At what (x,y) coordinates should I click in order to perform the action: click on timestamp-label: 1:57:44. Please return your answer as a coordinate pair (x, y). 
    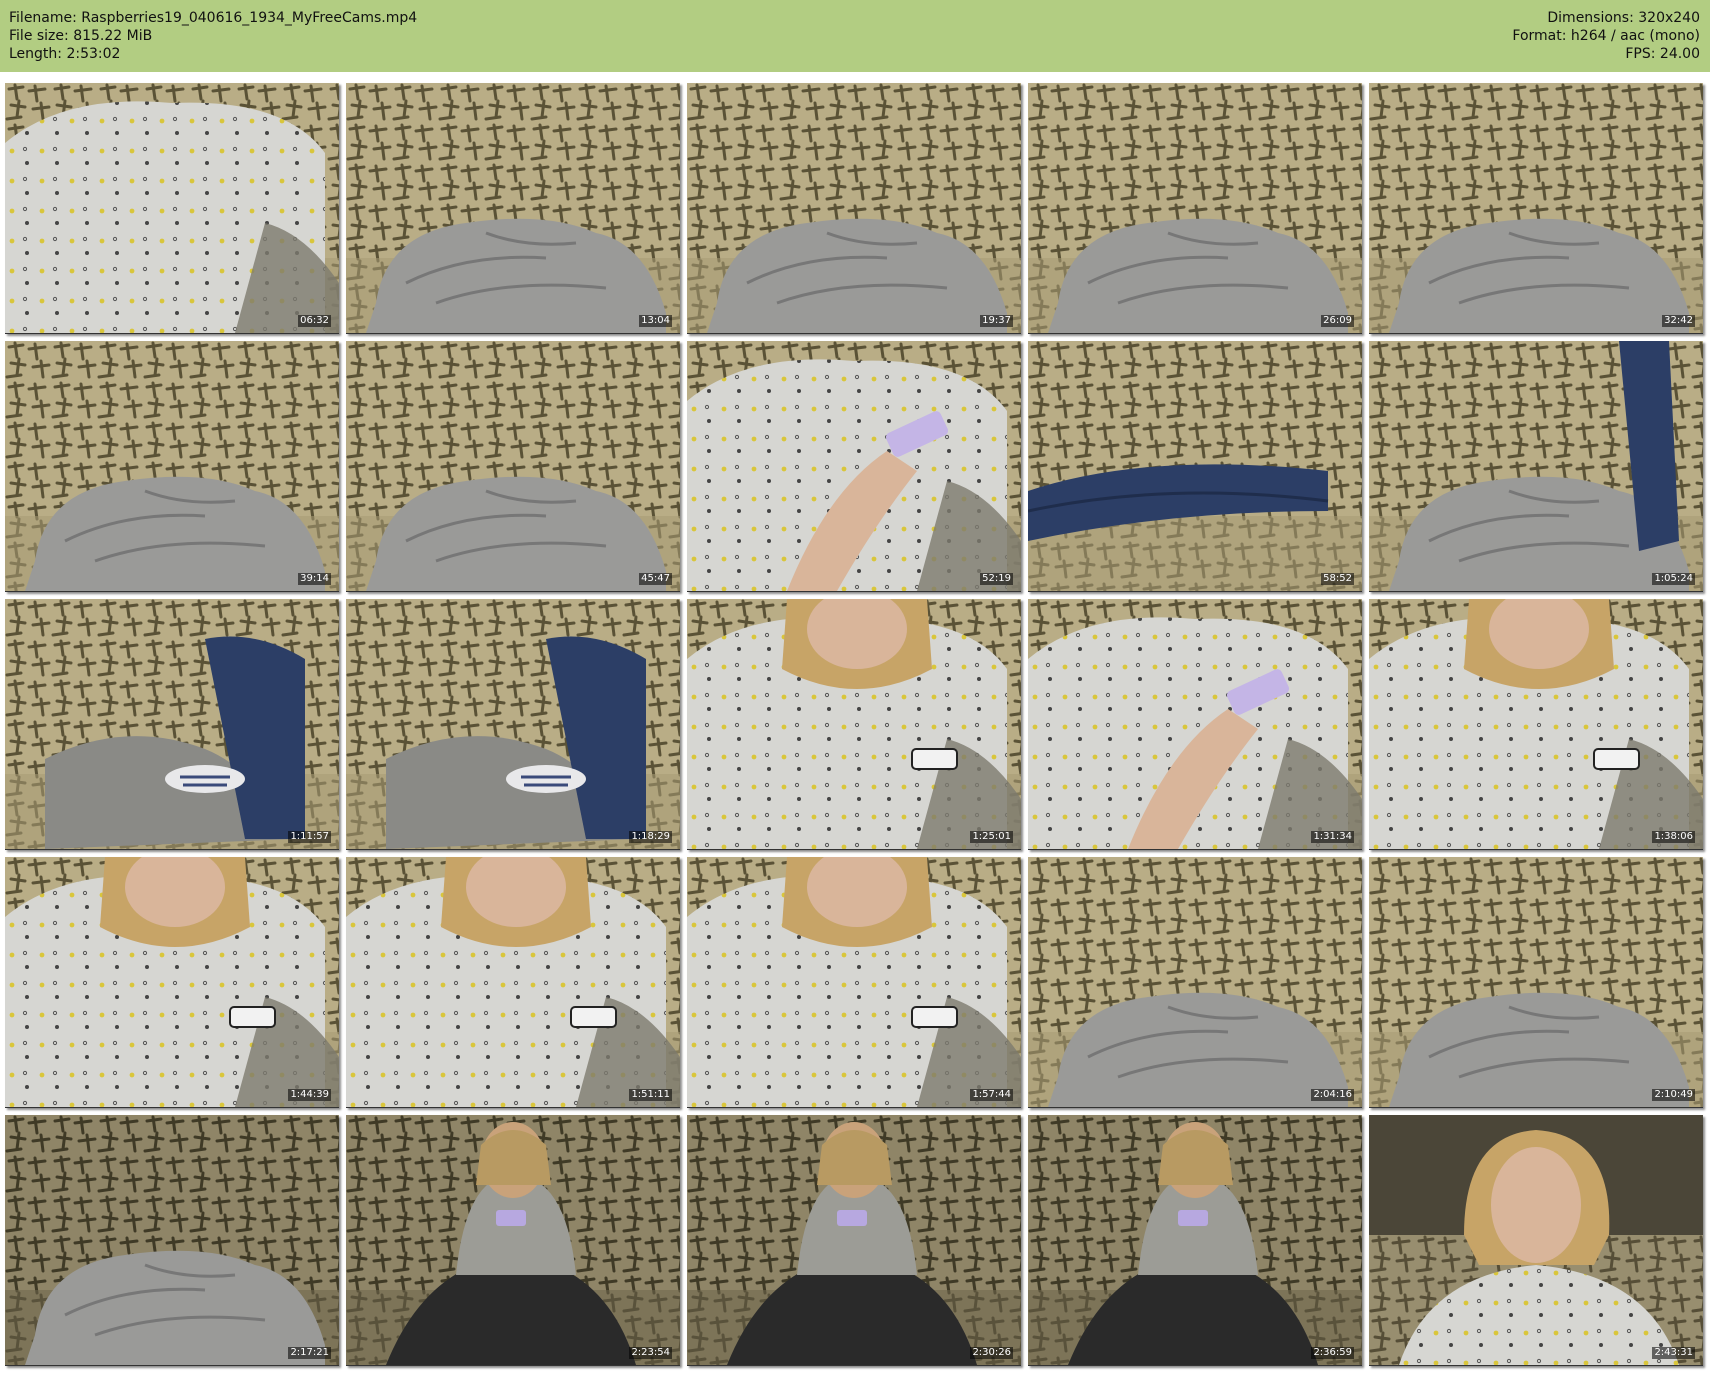
    Looking at the image, I should click on (991, 1095).